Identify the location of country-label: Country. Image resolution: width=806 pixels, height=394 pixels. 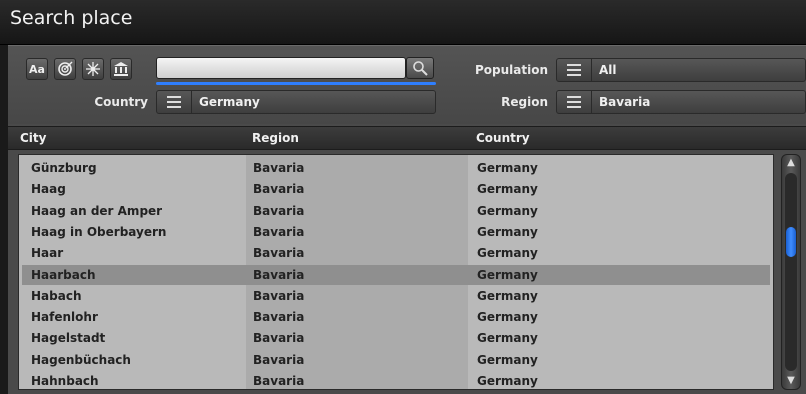
(121, 102).